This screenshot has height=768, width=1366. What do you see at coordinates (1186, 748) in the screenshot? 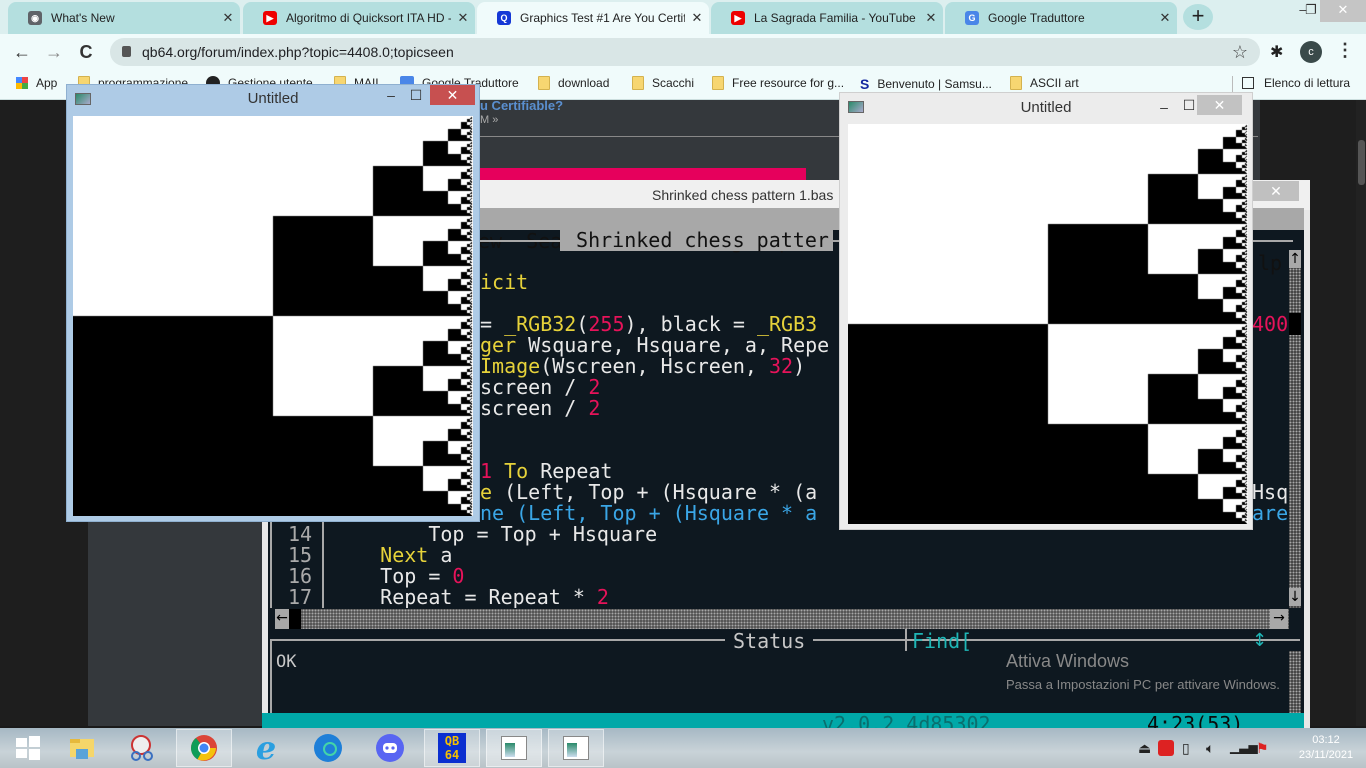
I see `tray-battery-icon: ▯` at bounding box center [1186, 748].